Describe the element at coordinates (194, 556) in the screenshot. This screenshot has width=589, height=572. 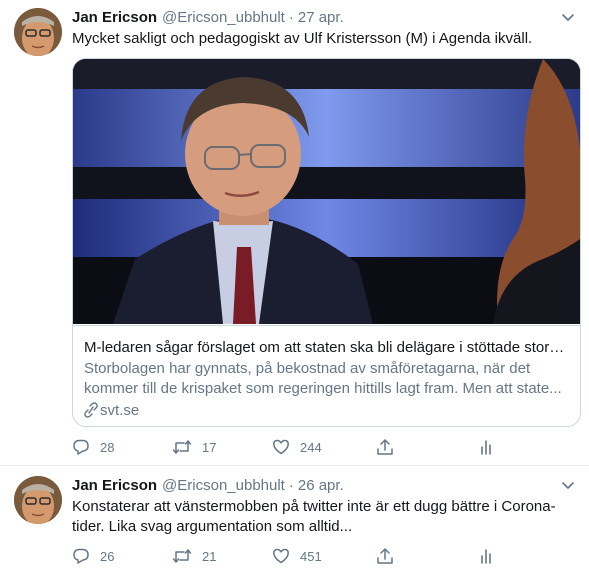
I see `retweet-button: 21` at that location.